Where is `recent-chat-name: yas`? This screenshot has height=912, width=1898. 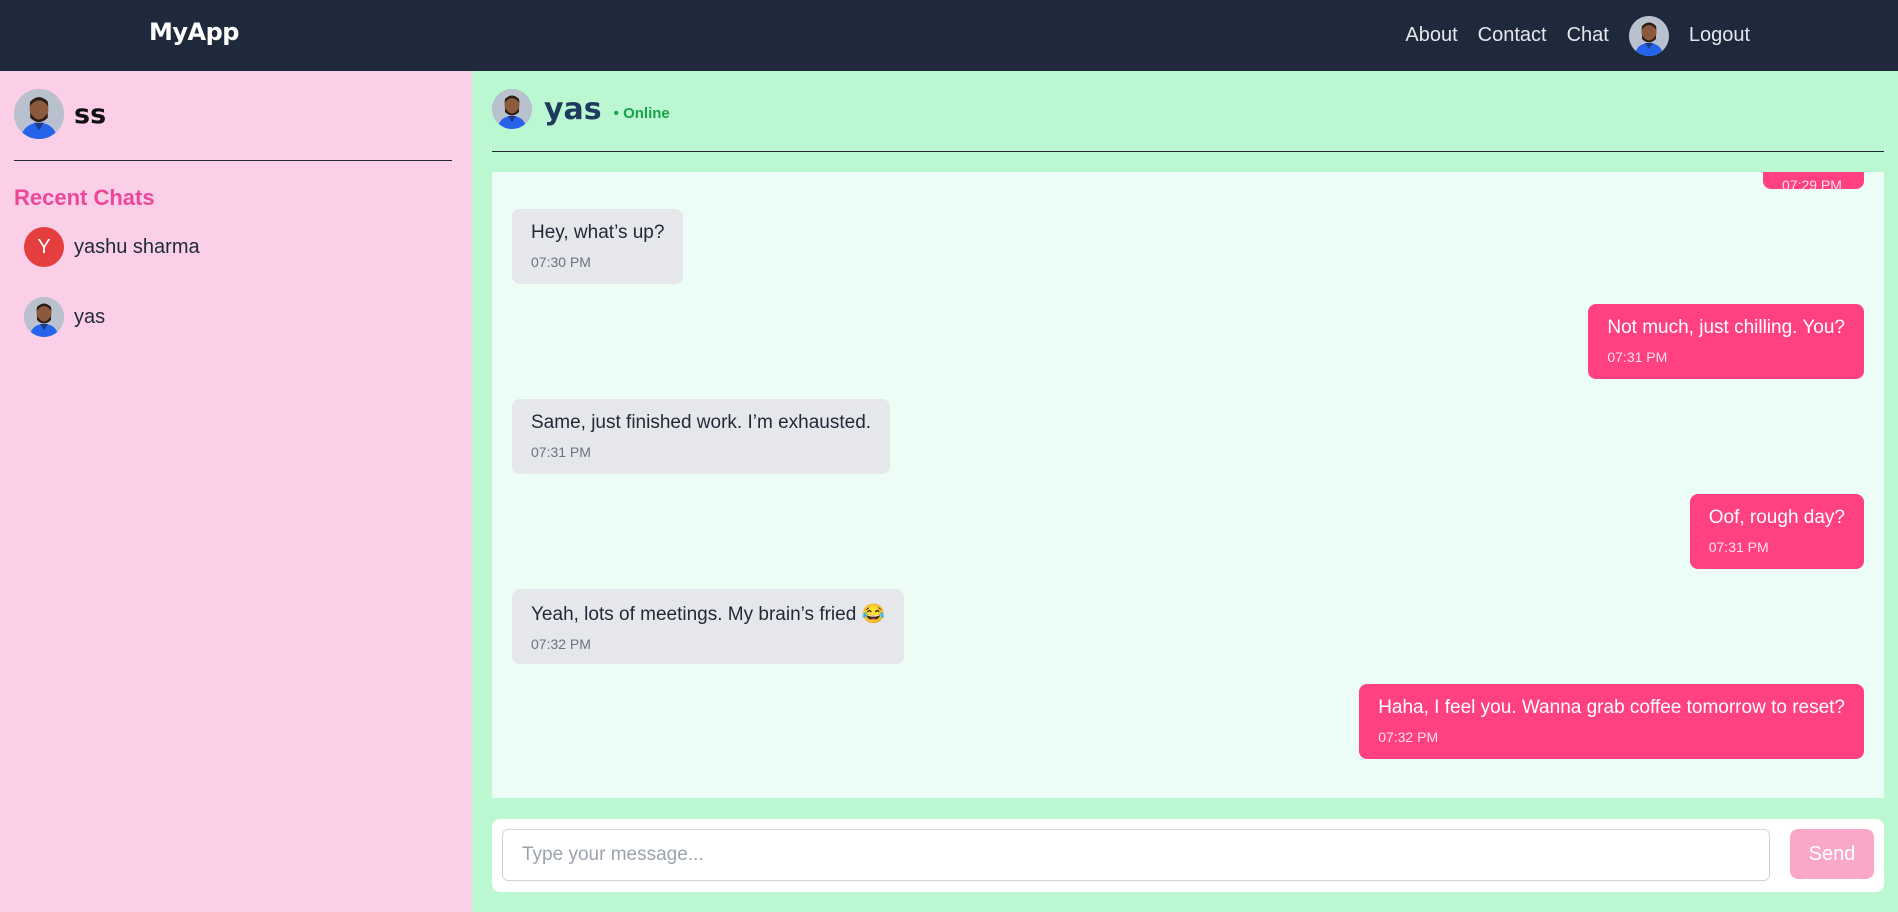 recent-chat-name: yas is located at coordinates (90, 316).